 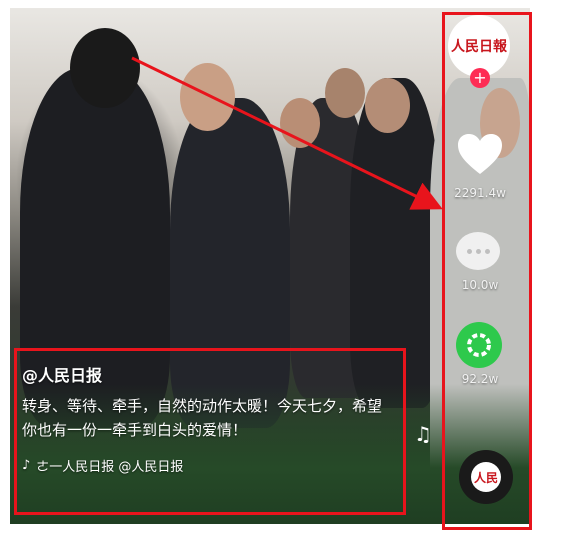 I want to click on music-note-icon: ♫, so click(x=423, y=434).